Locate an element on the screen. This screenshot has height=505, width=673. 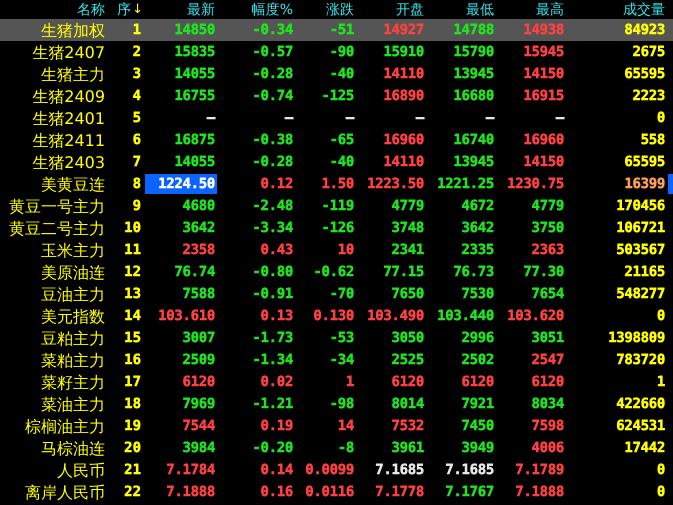
quote-value: 103.610 is located at coordinates (186, 316).